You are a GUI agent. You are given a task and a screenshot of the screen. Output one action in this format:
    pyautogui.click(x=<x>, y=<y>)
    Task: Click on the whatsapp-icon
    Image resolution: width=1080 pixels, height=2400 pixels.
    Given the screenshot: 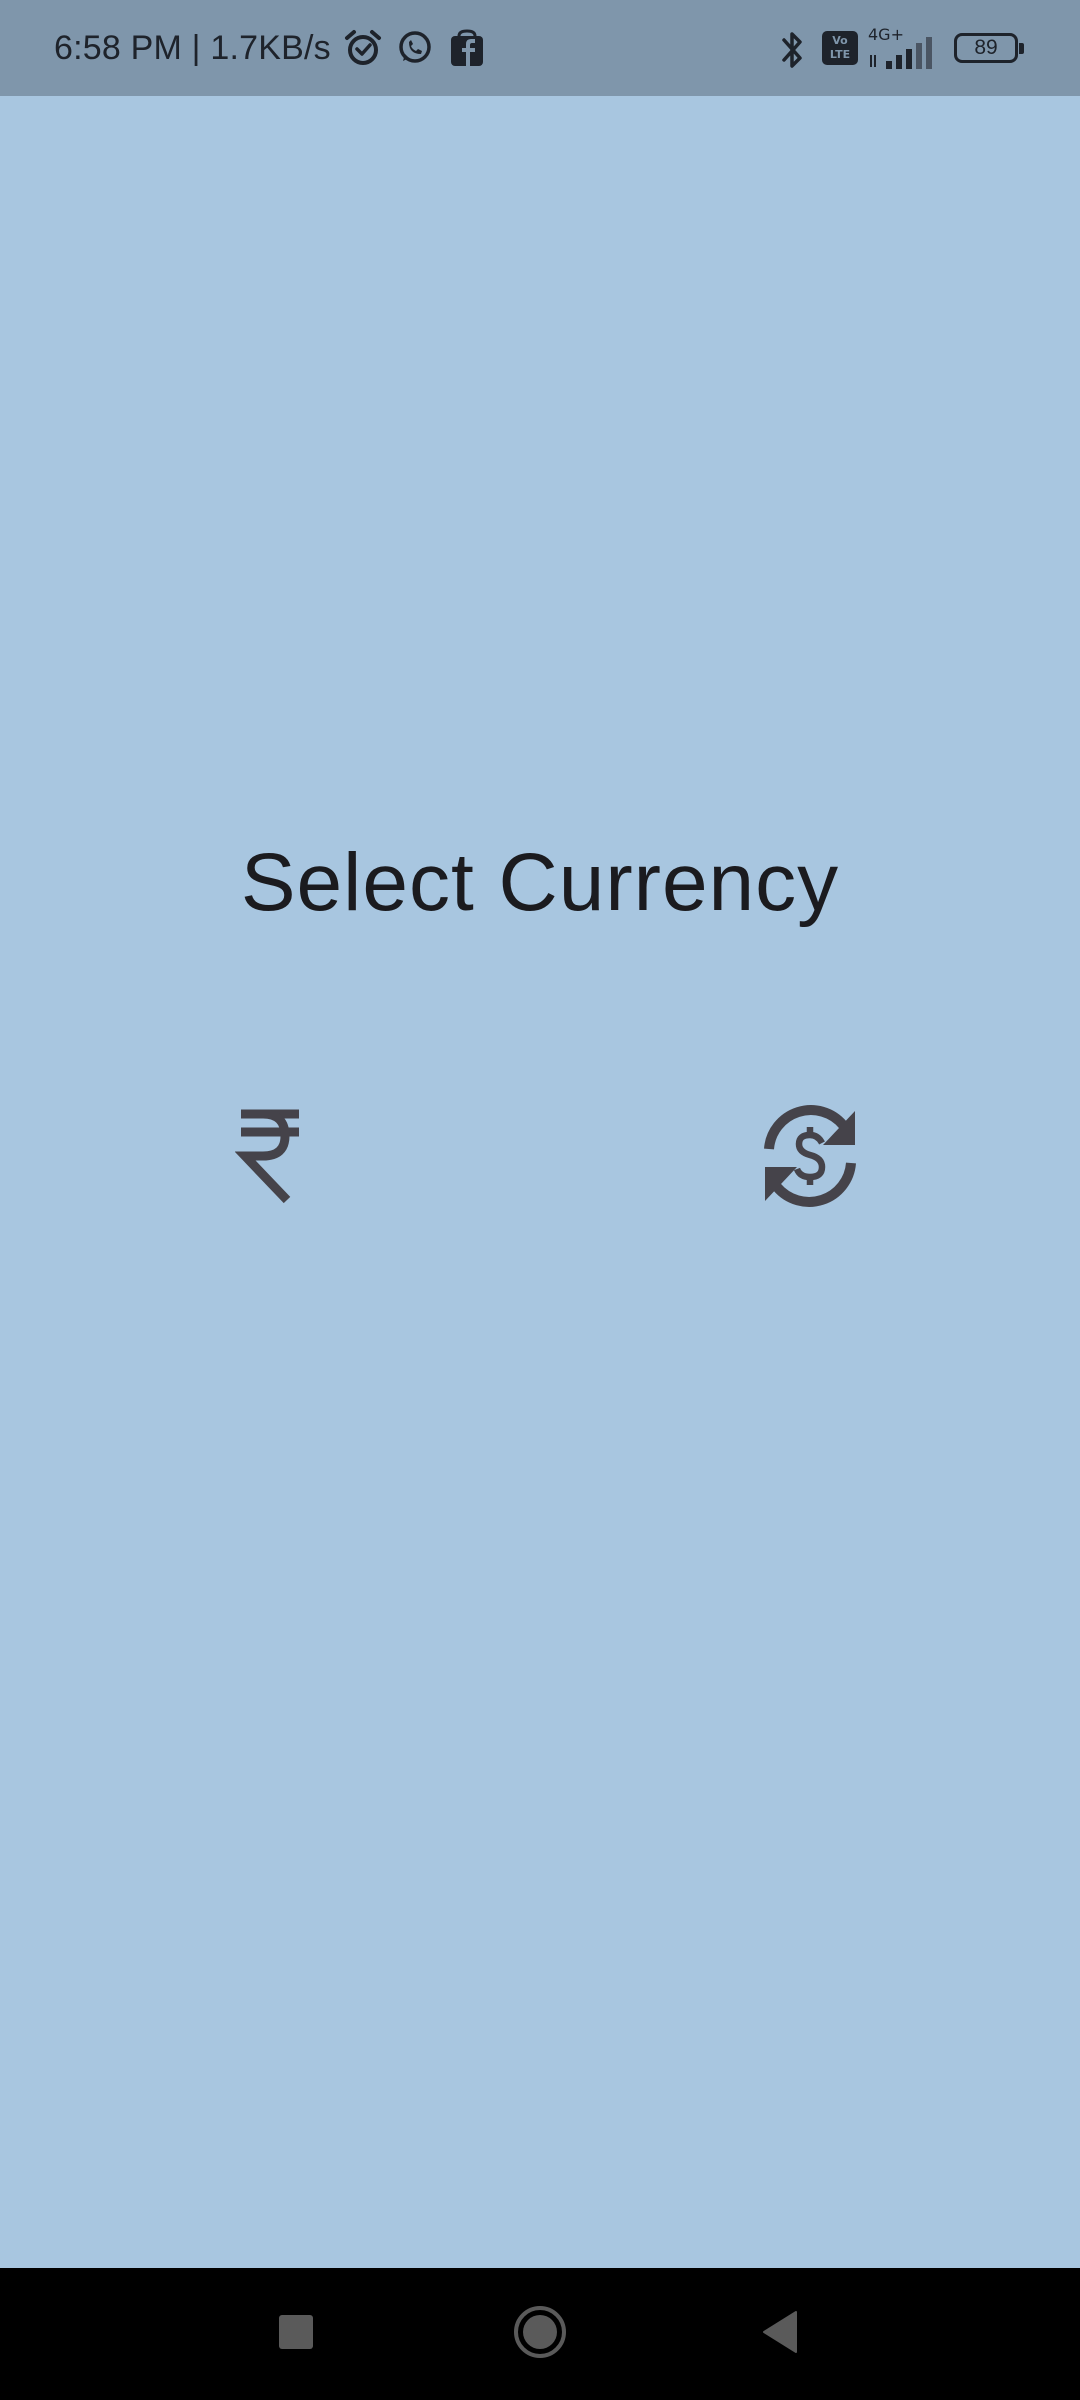 What is the action you would take?
    pyautogui.click(x=415, y=48)
    